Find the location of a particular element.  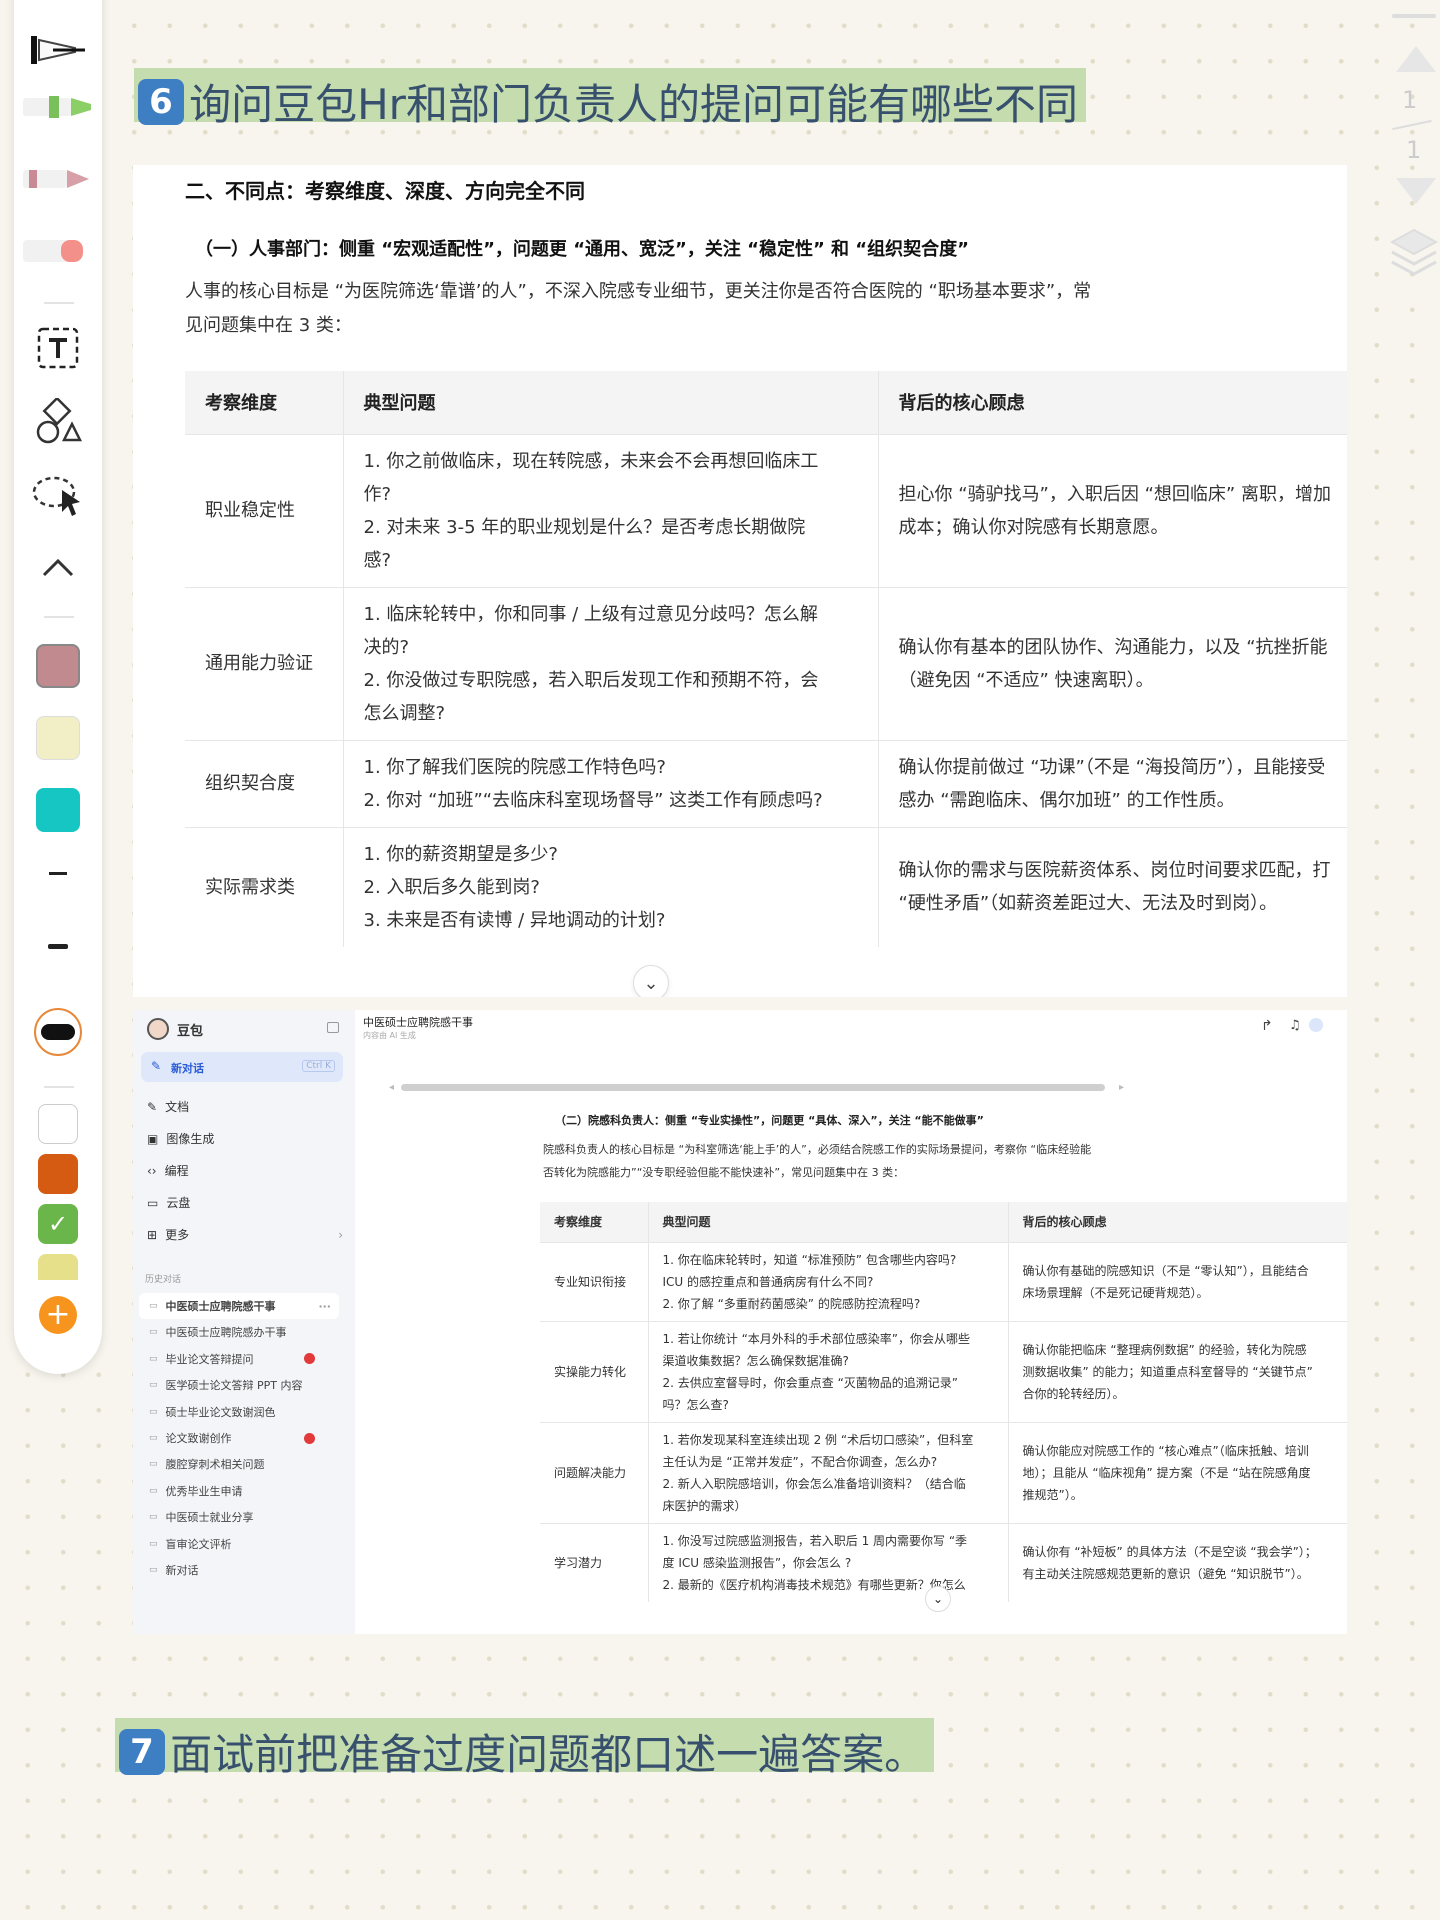

concern-line: 合你的轮转经历）。 is located at coordinates (1073, 1393).